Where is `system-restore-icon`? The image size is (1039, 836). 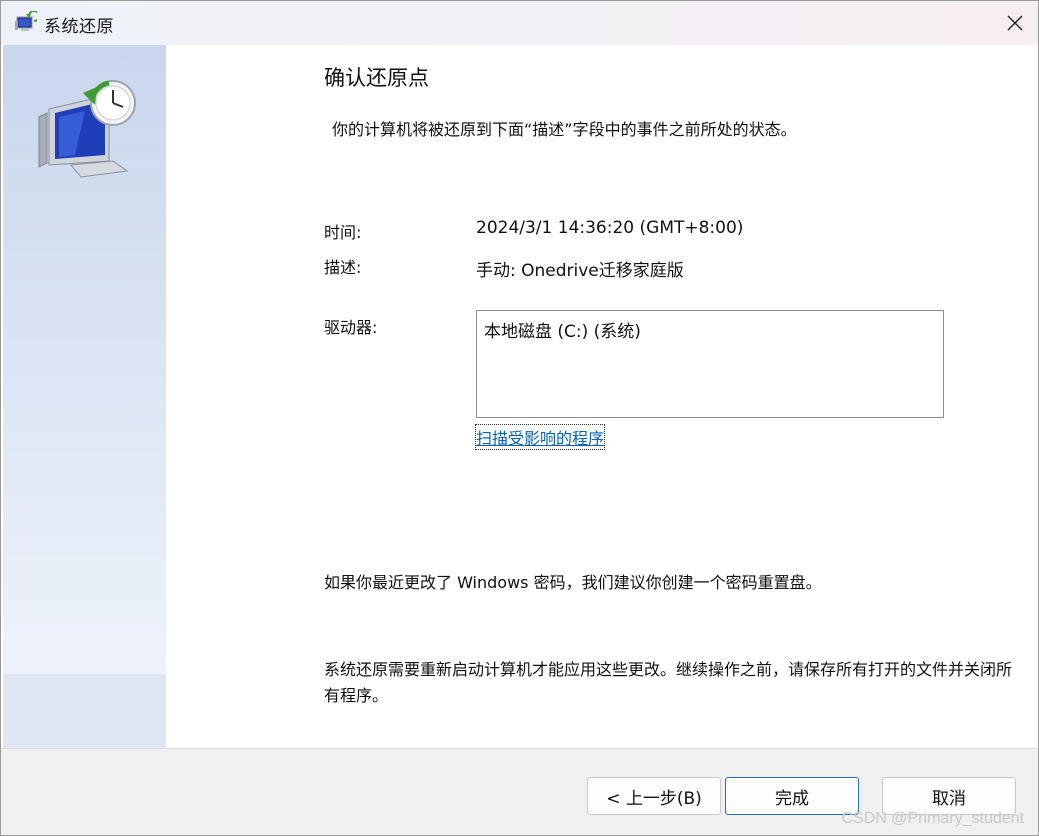
system-restore-icon is located at coordinates (26, 21).